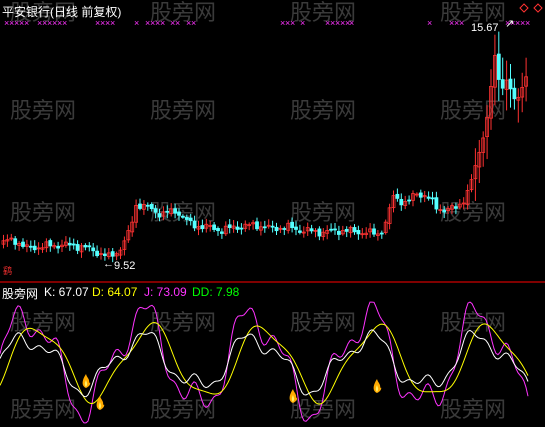 The height and width of the screenshot is (427, 545). I want to click on dd-value: DD: 7.98, so click(216, 292).